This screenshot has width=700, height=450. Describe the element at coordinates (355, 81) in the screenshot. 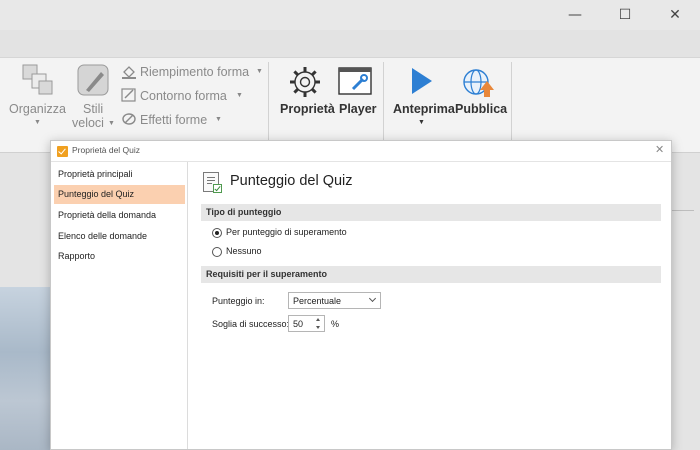

I see `player-settings-icon` at that location.